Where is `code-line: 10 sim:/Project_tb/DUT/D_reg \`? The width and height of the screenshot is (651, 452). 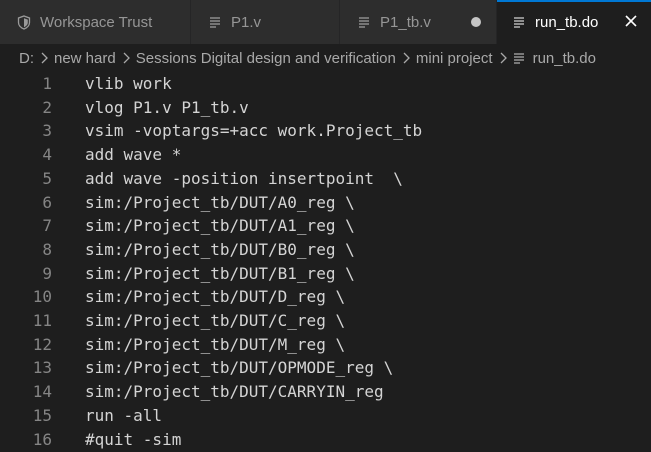
code-line: 10 sim:/Project_tb/DUT/D_reg \ is located at coordinates (325, 297).